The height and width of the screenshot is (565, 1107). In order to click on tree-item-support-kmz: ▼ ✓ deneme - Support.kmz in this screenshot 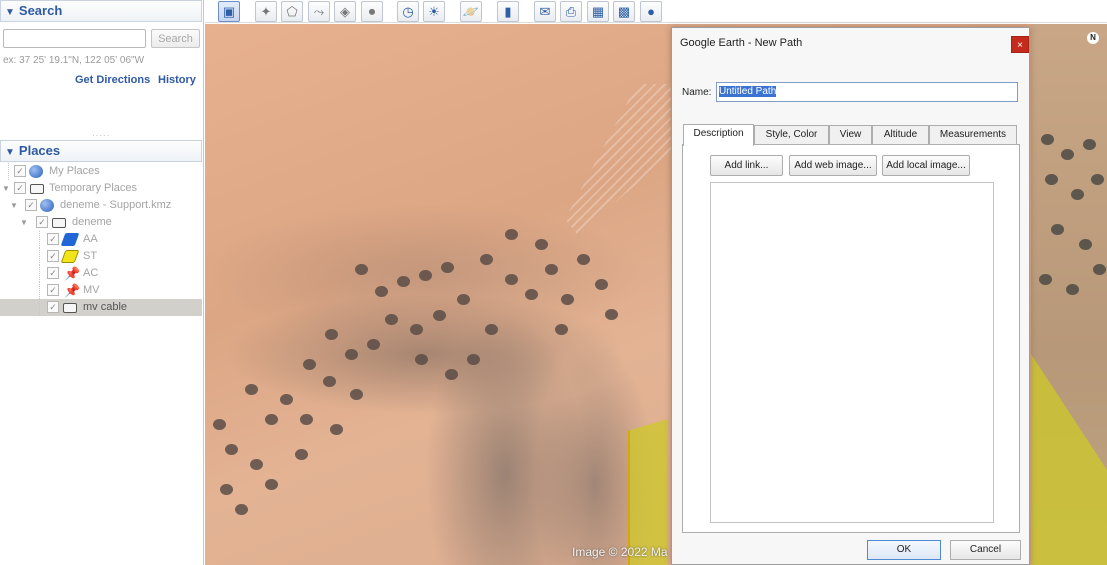, I will do `click(101, 205)`.